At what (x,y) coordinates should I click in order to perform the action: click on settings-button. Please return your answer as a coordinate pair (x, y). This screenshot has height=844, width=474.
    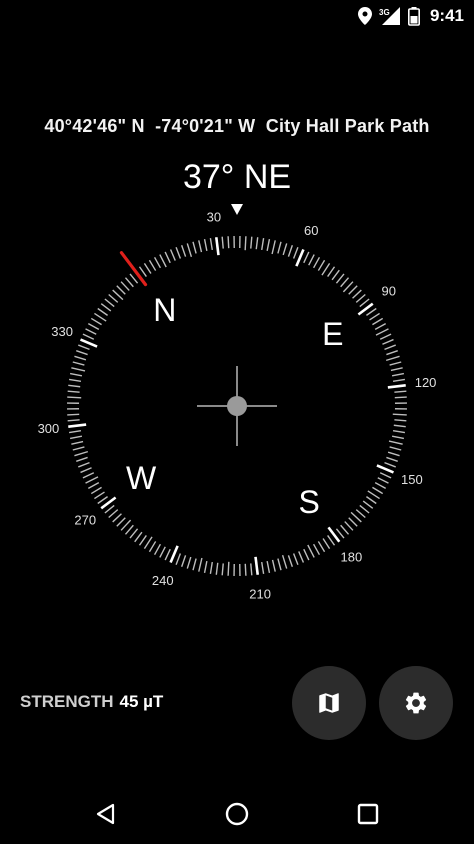
    Looking at the image, I should click on (416, 703).